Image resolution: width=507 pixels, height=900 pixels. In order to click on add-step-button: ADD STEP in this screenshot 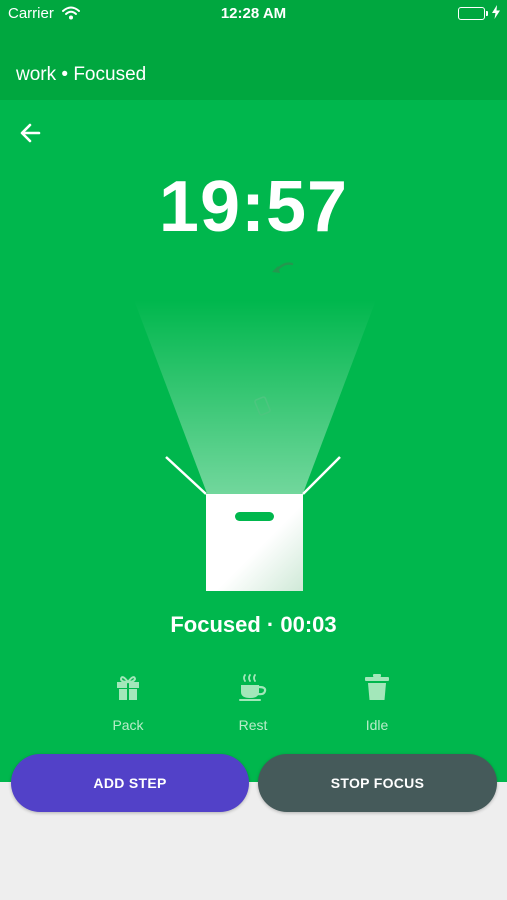, I will do `click(130, 783)`.